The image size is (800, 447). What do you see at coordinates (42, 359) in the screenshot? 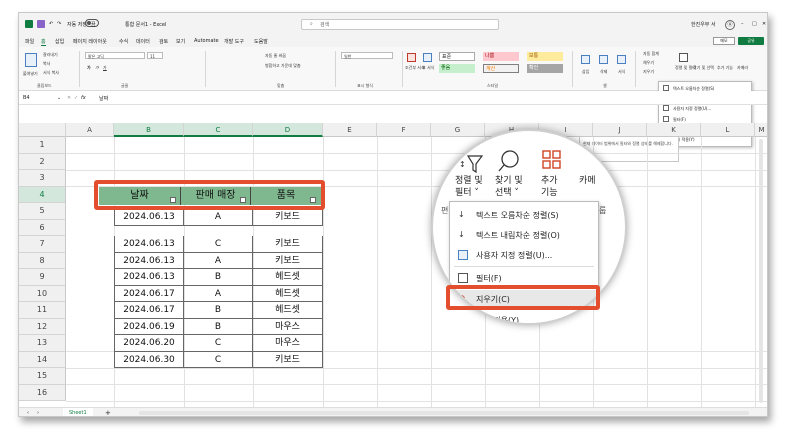
I see `row-header-14: 14` at bounding box center [42, 359].